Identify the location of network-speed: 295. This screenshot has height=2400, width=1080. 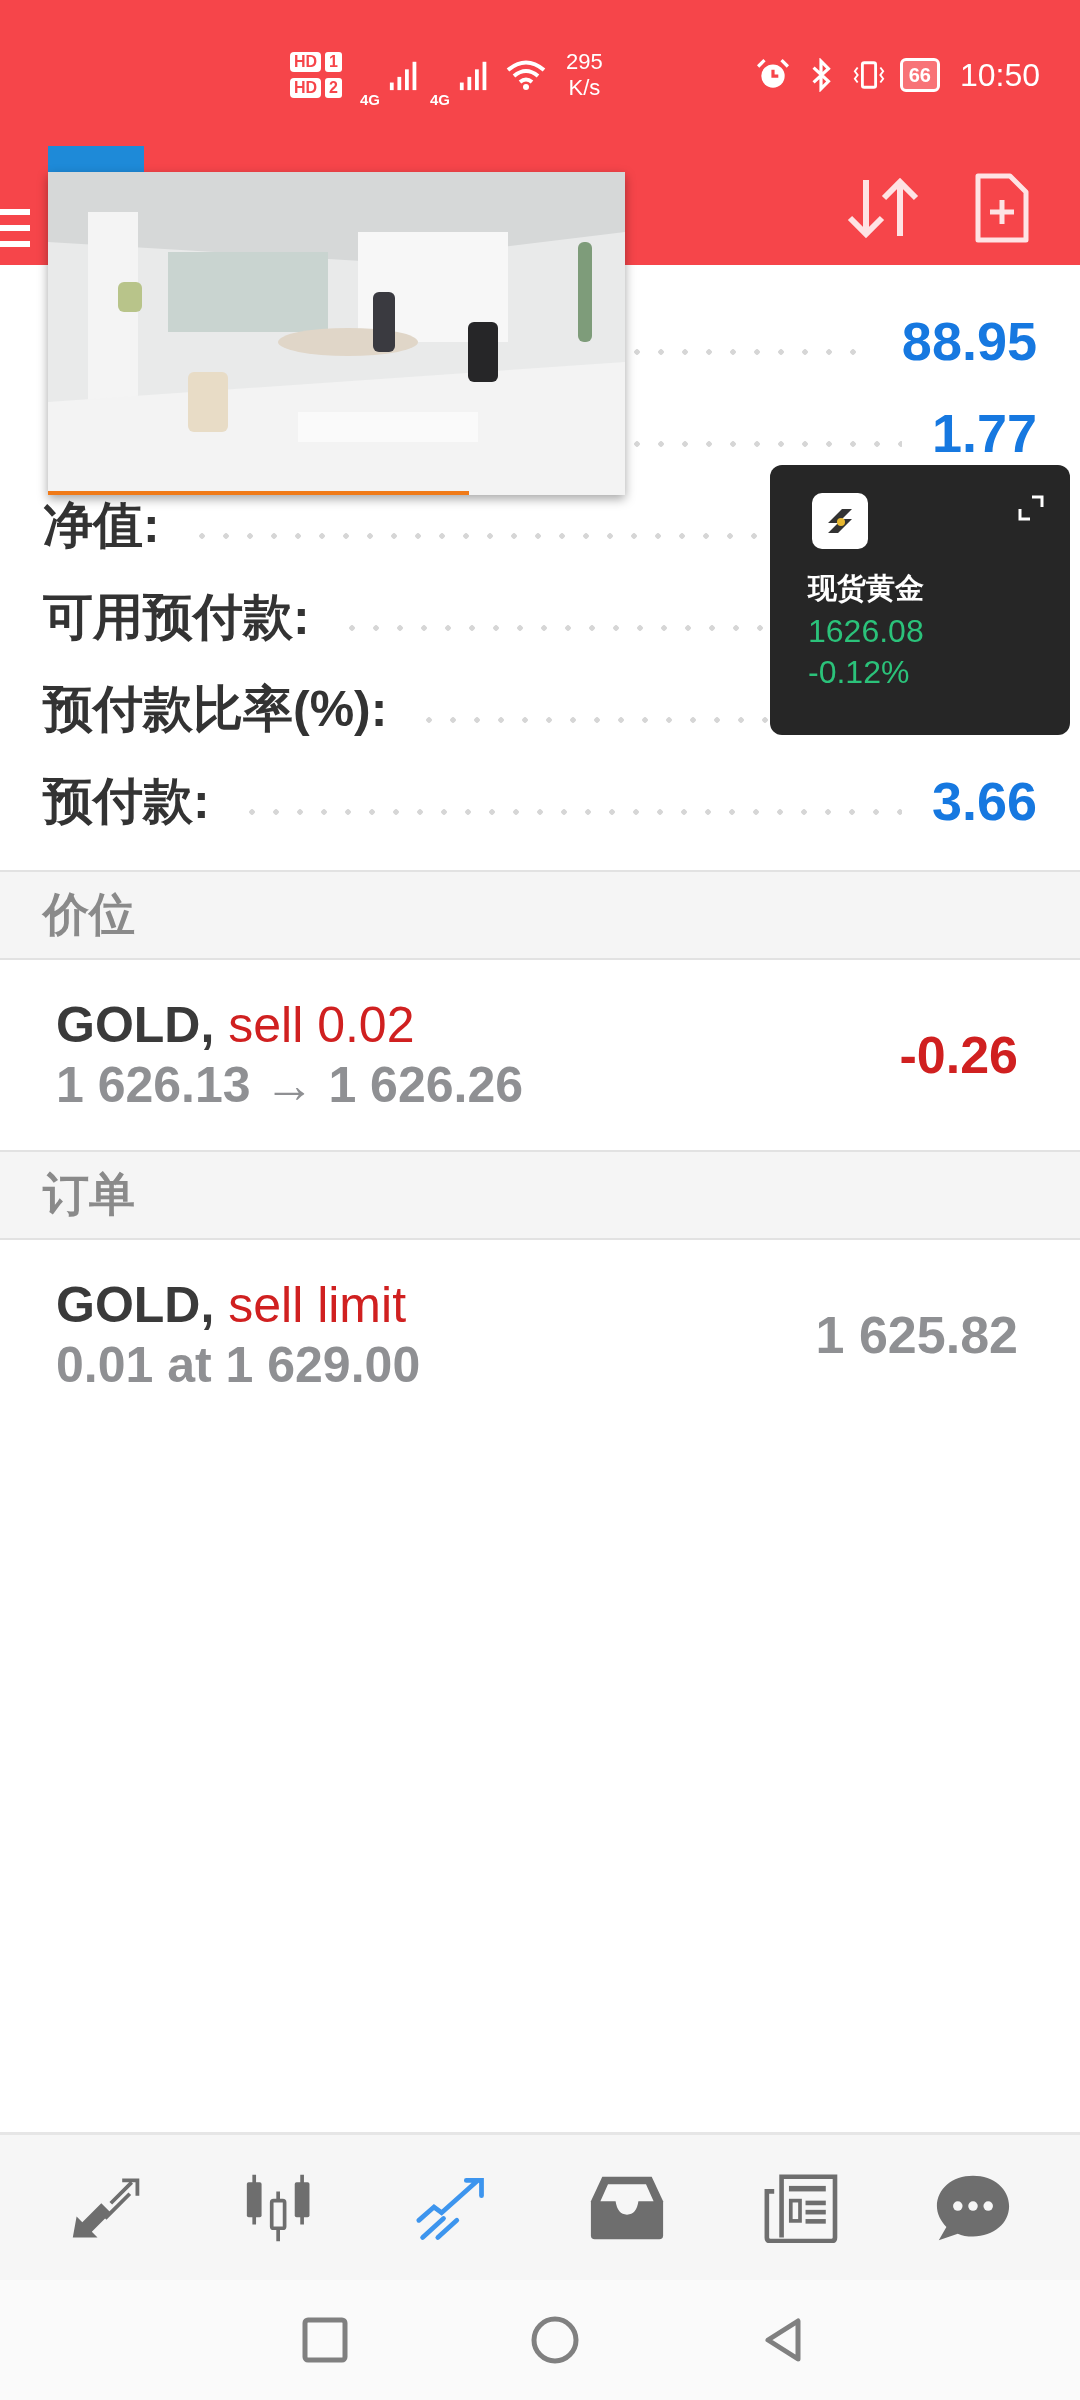
(584, 61).